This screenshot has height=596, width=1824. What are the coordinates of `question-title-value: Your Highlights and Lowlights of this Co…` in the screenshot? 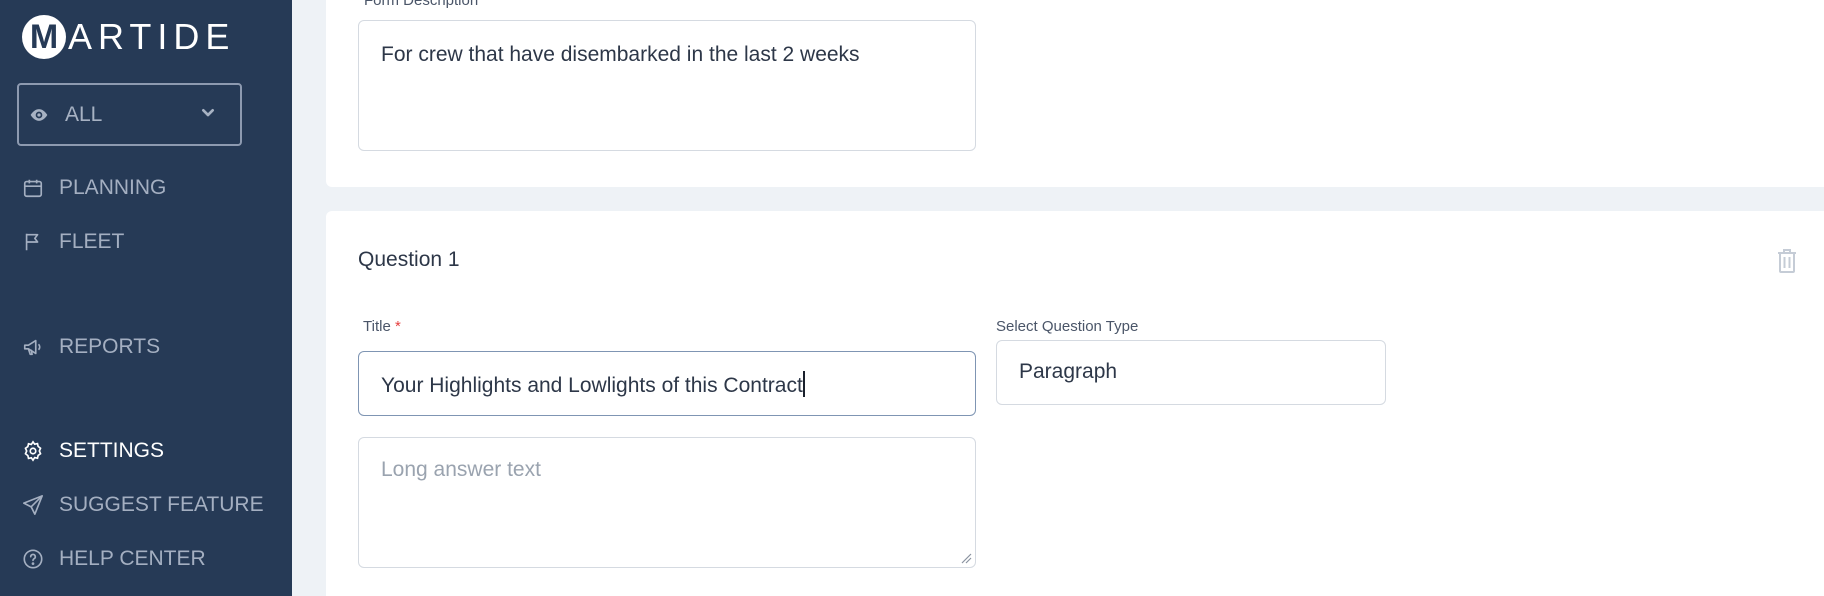 It's located at (592, 385).